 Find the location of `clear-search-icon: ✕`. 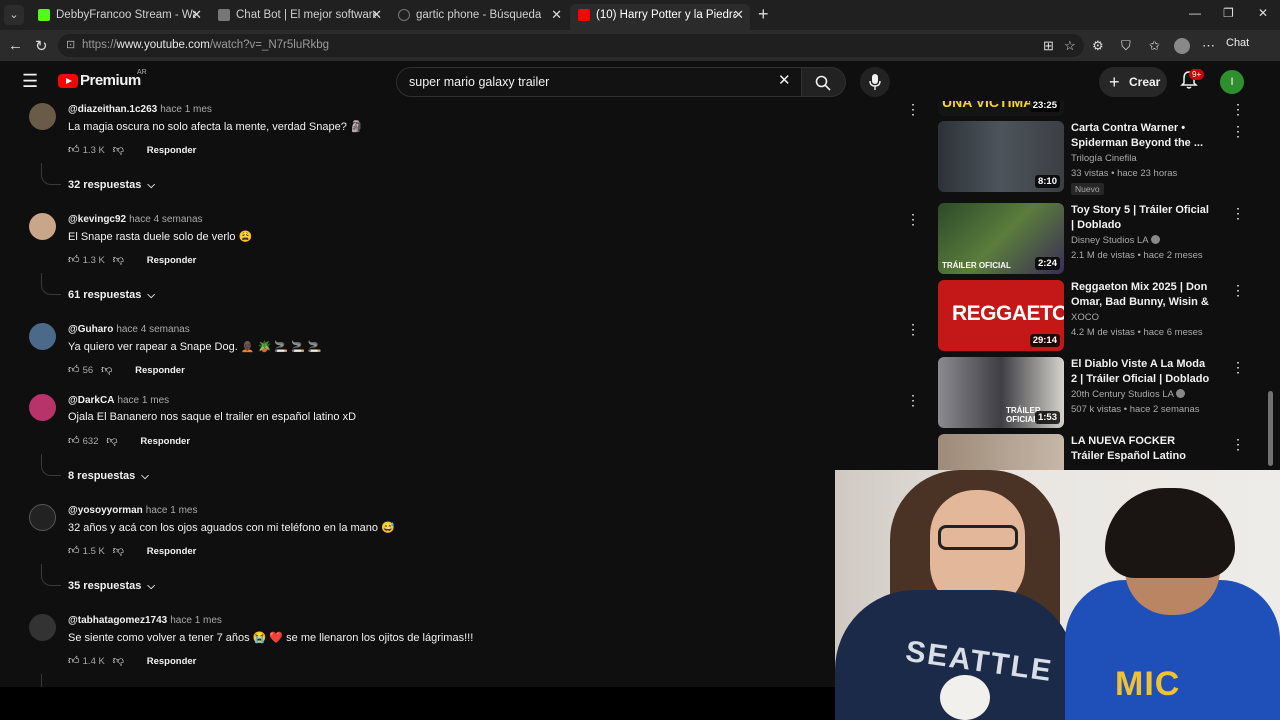

clear-search-icon: ✕ is located at coordinates (784, 80).